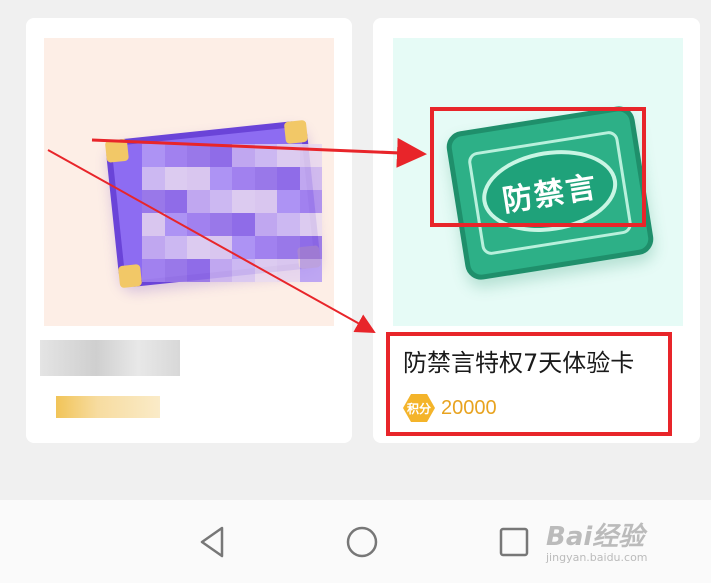 The width and height of the screenshot is (711, 583). I want to click on blurred-product-name, so click(110, 358).